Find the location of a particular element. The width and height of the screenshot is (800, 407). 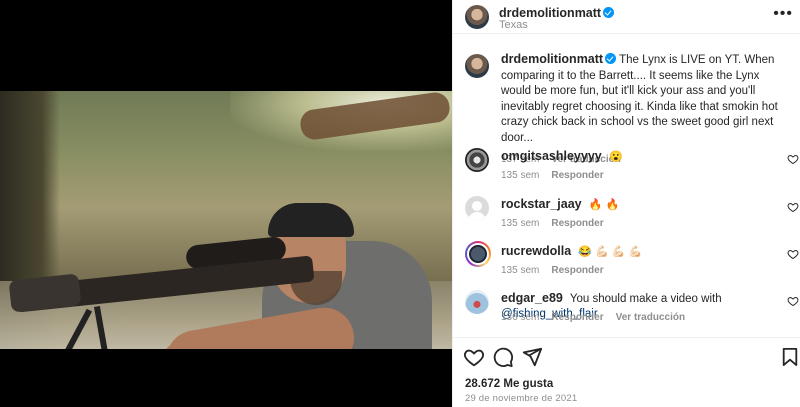

comment-icon is located at coordinates (503, 357).